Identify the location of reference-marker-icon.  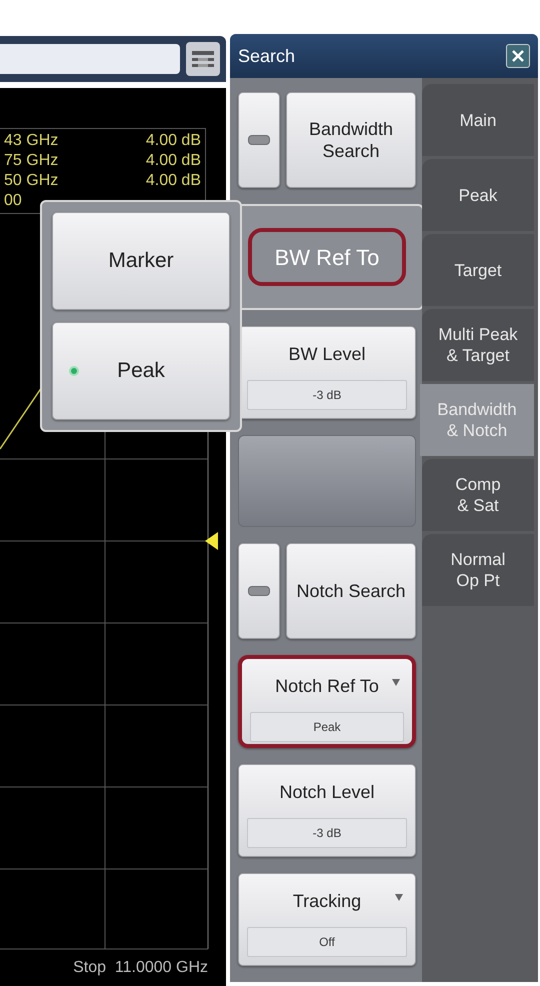
(211, 541).